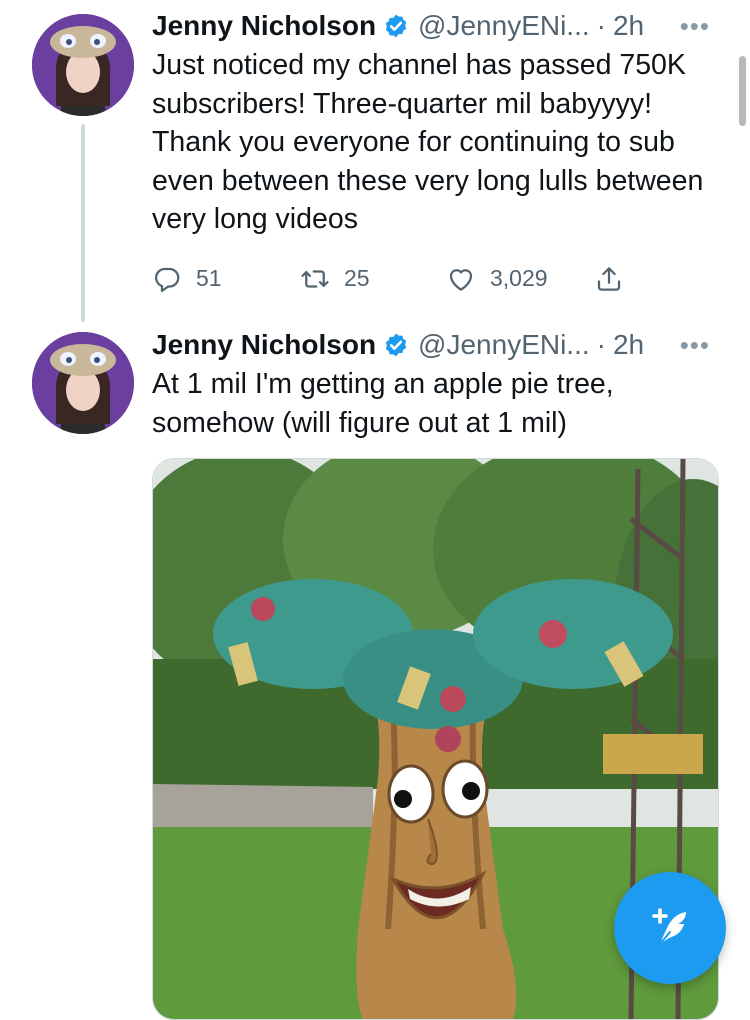 The image size is (750, 1020). Describe the element at coordinates (357, 278) in the screenshot. I see `retweet-count: 25` at that location.